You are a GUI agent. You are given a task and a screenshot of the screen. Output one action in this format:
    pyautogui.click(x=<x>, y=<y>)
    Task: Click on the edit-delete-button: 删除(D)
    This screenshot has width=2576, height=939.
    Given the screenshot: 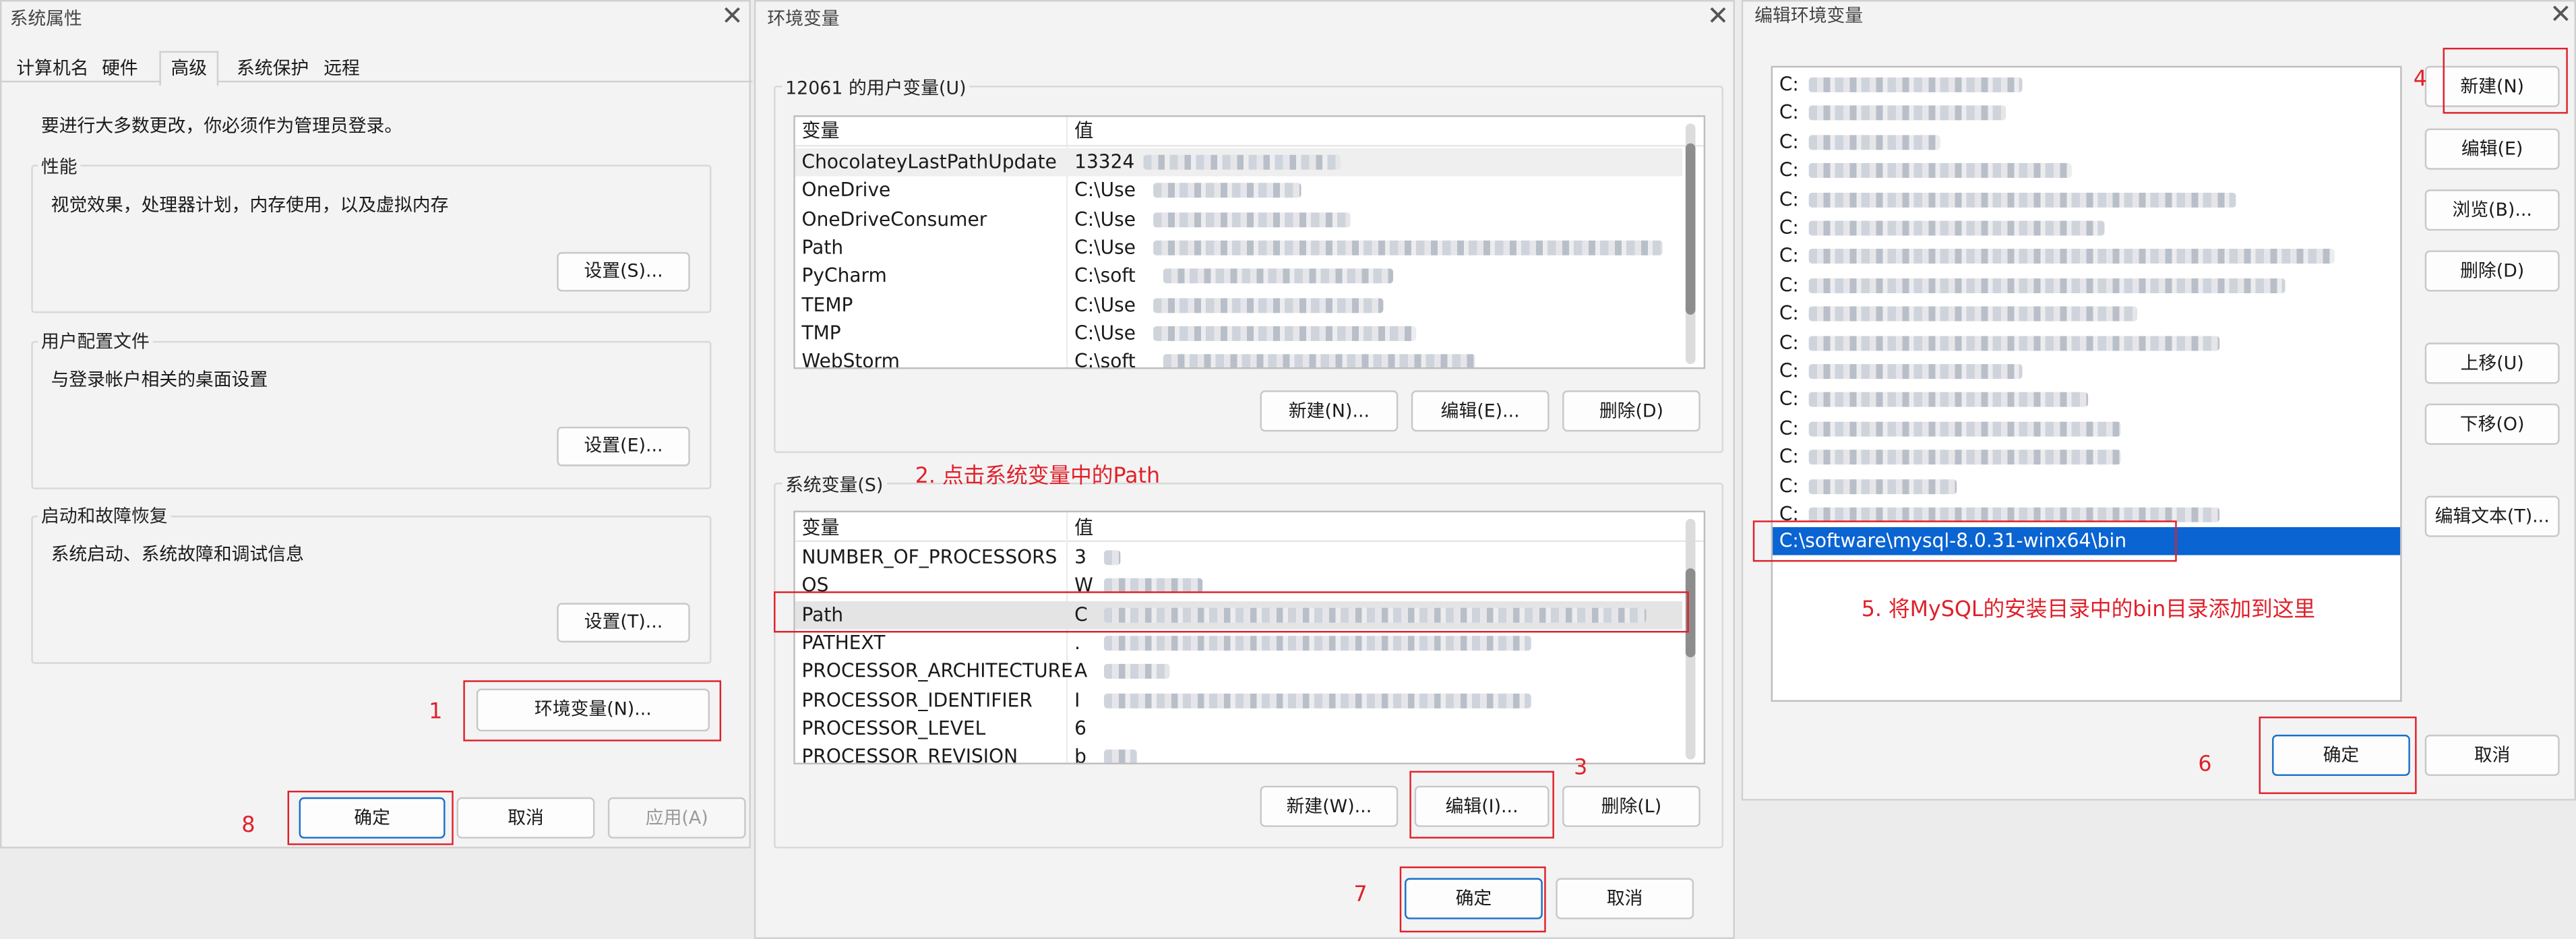 What is the action you would take?
    pyautogui.click(x=2492, y=271)
    